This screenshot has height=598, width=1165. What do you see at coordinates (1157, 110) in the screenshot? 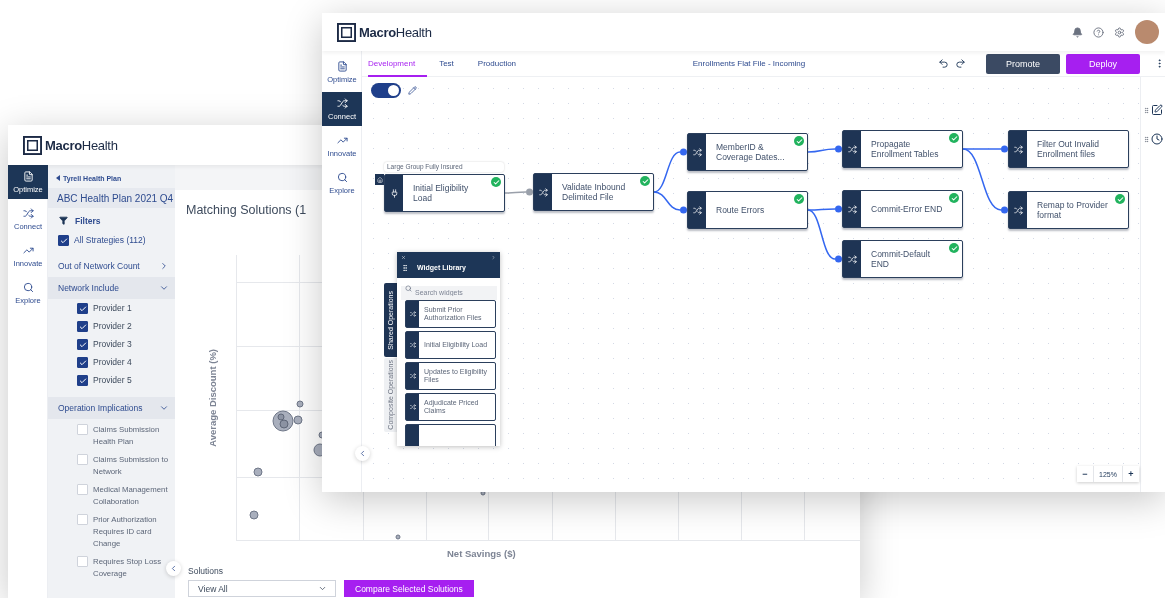
I see `edit-icon` at bounding box center [1157, 110].